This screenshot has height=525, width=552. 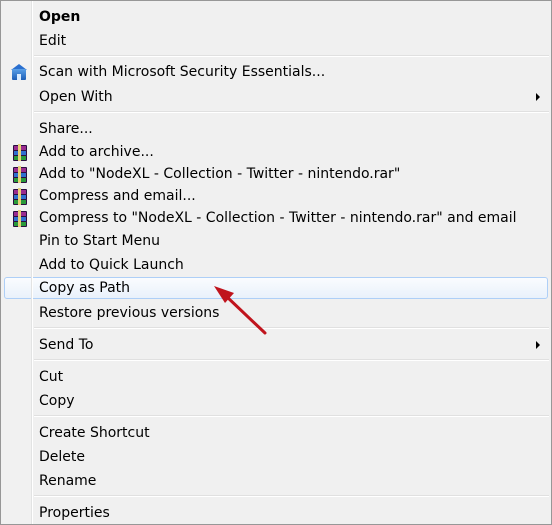 I want to click on menu-item-label: Create Shortcut, so click(x=94, y=433).